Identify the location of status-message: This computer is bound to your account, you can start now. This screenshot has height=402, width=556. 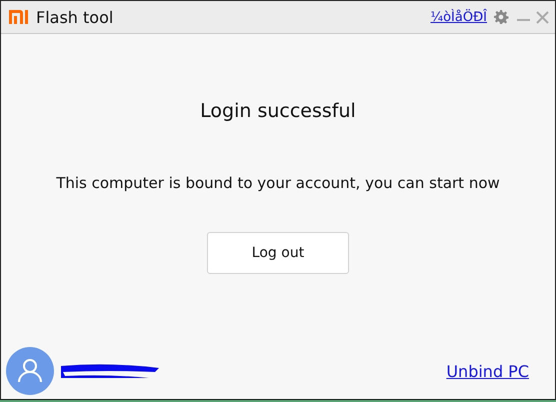
(278, 183).